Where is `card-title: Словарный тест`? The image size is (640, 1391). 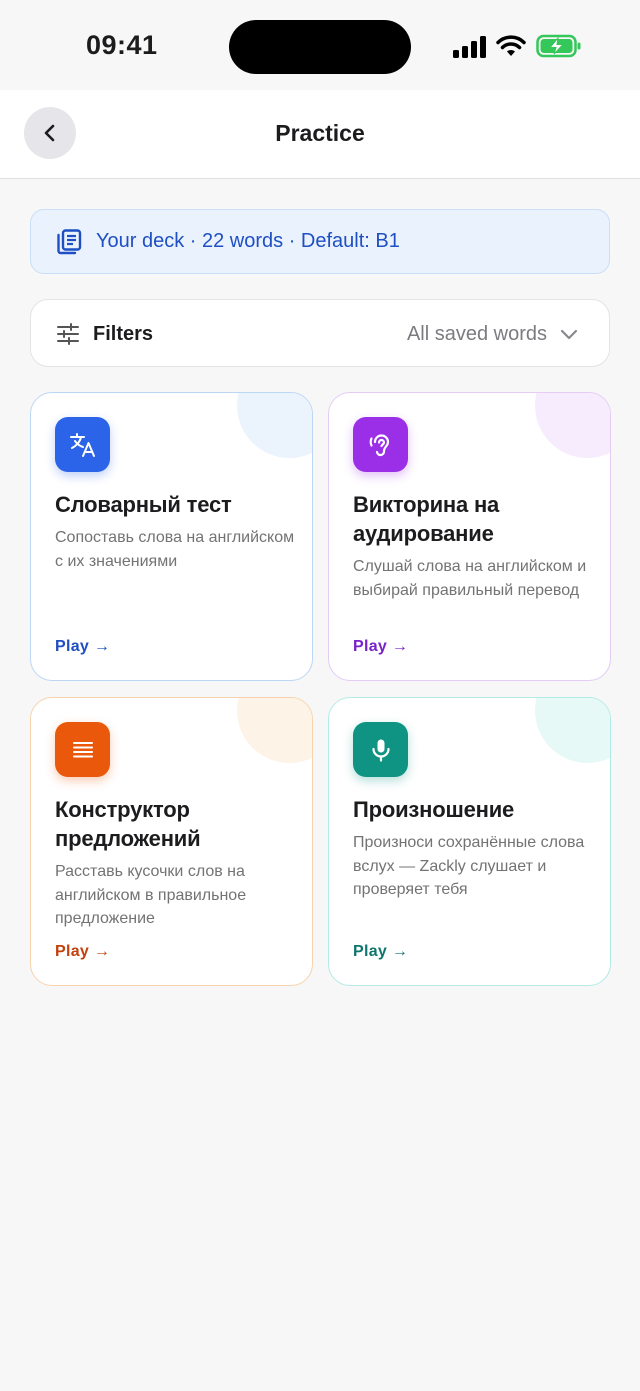 card-title: Словарный тест is located at coordinates (143, 504).